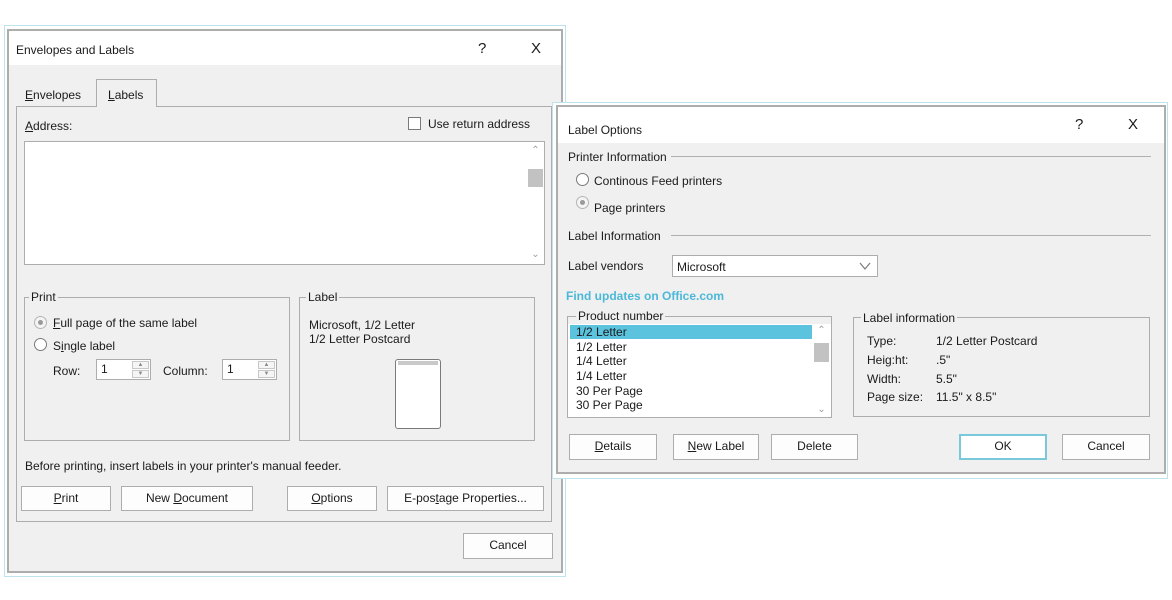 Image resolution: width=1172 pixels, height=600 pixels. I want to click on single-label-radio, so click(40, 344).